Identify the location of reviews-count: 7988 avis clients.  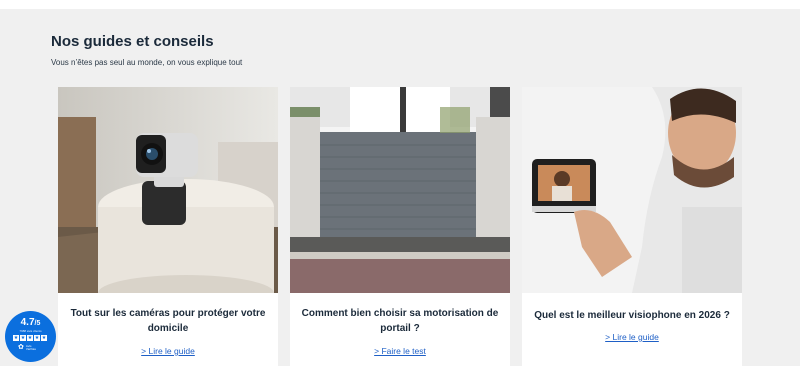
(30, 331).